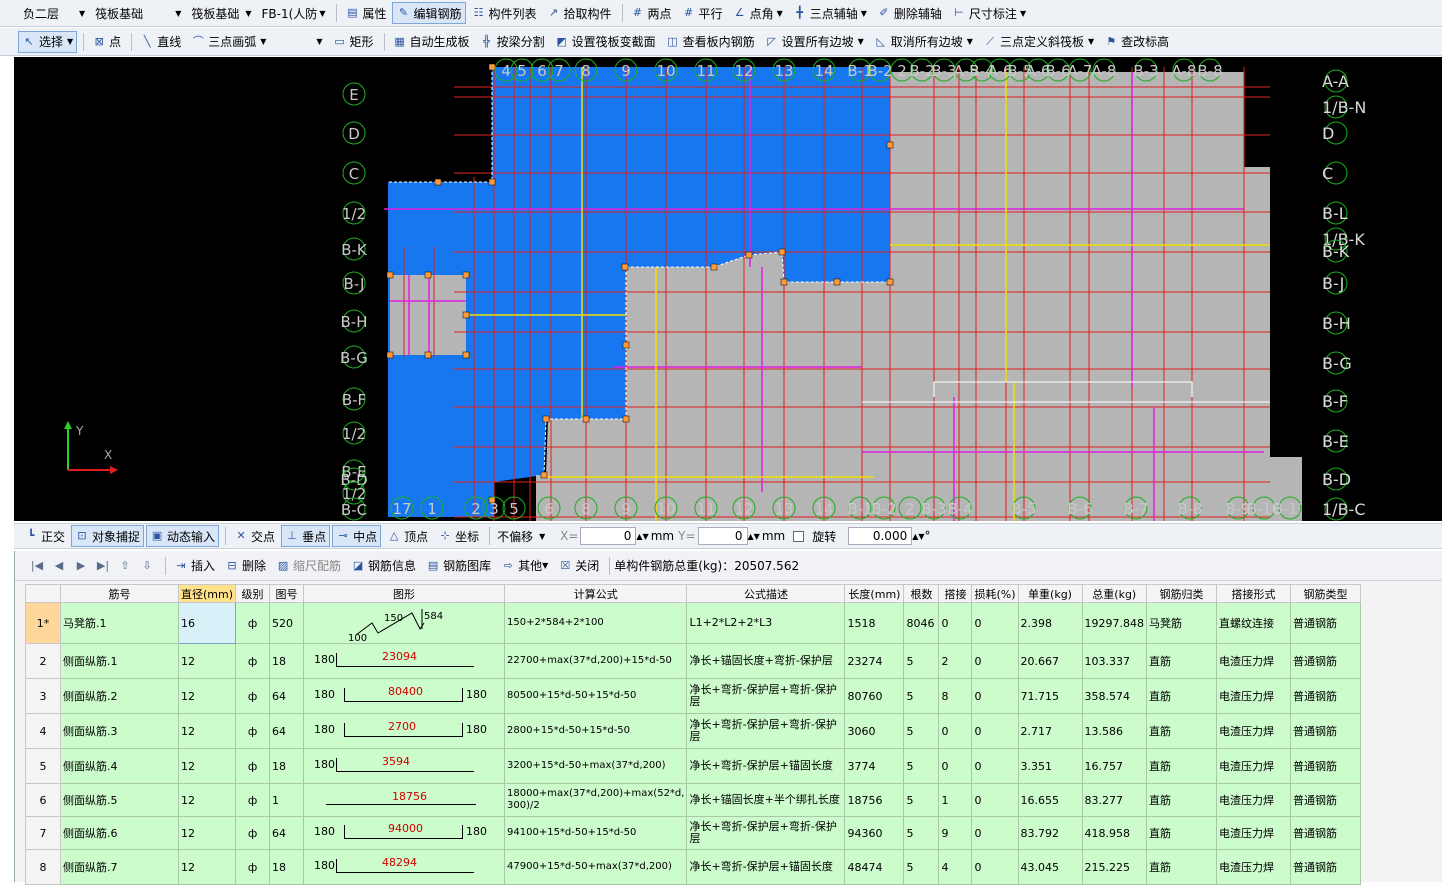 The image size is (1442, 885). What do you see at coordinates (1253, 623) in the screenshot?
I see `cell-lap-form: 直螺纹连接` at bounding box center [1253, 623].